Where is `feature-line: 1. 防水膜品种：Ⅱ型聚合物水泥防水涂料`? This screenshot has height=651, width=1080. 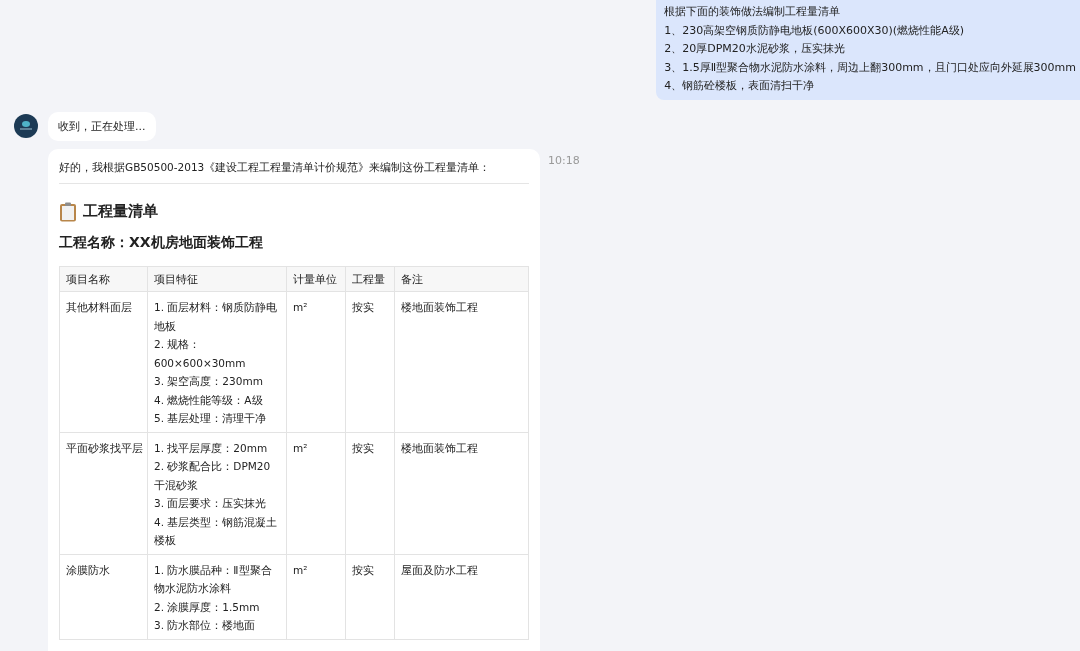
feature-line: 1. 防水膜品种：Ⅱ型聚合物水泥防水涂料 is located at coordinates (213, 579).